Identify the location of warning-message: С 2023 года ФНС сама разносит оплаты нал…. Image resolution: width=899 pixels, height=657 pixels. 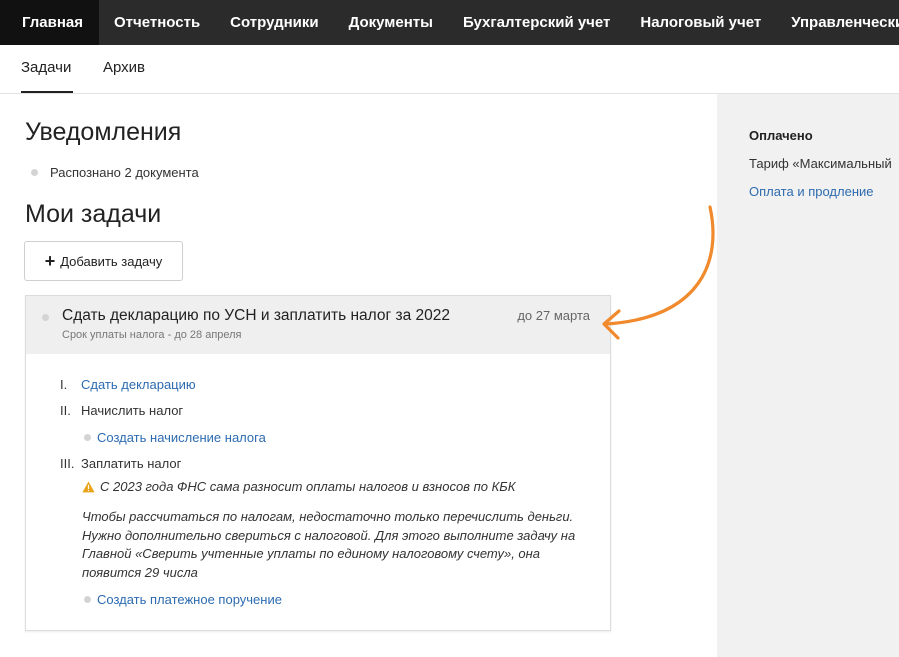
(298, 486).